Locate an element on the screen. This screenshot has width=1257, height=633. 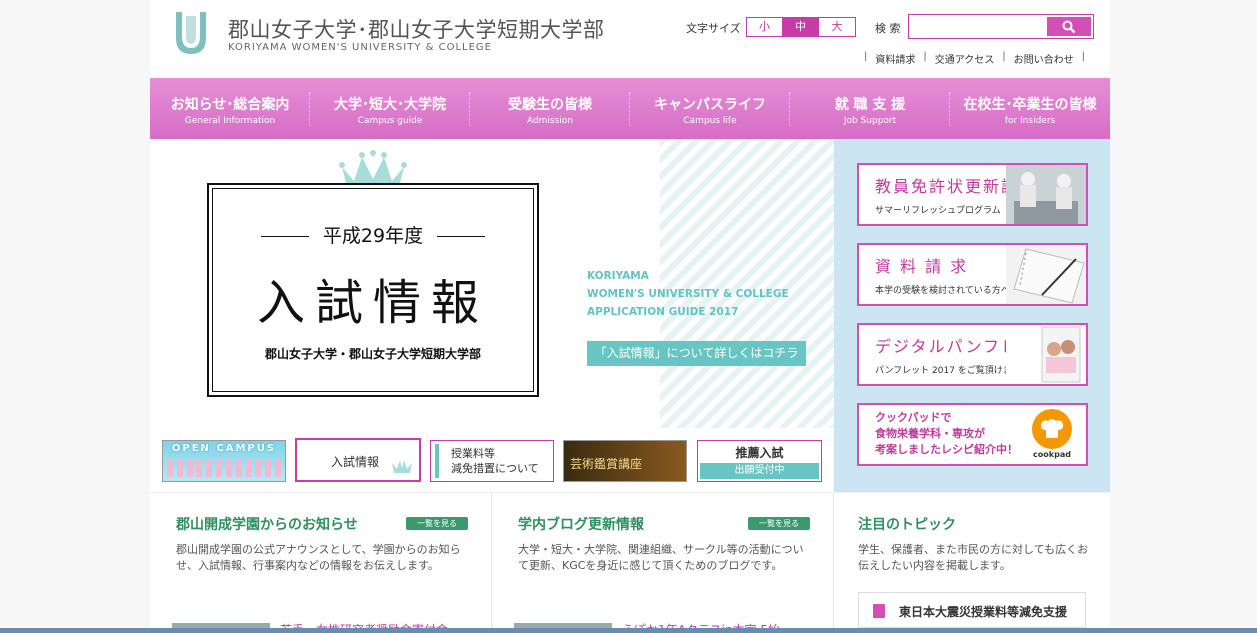
blog-title: 学内ブログ更新情報 is located at coordinates (581, 525).